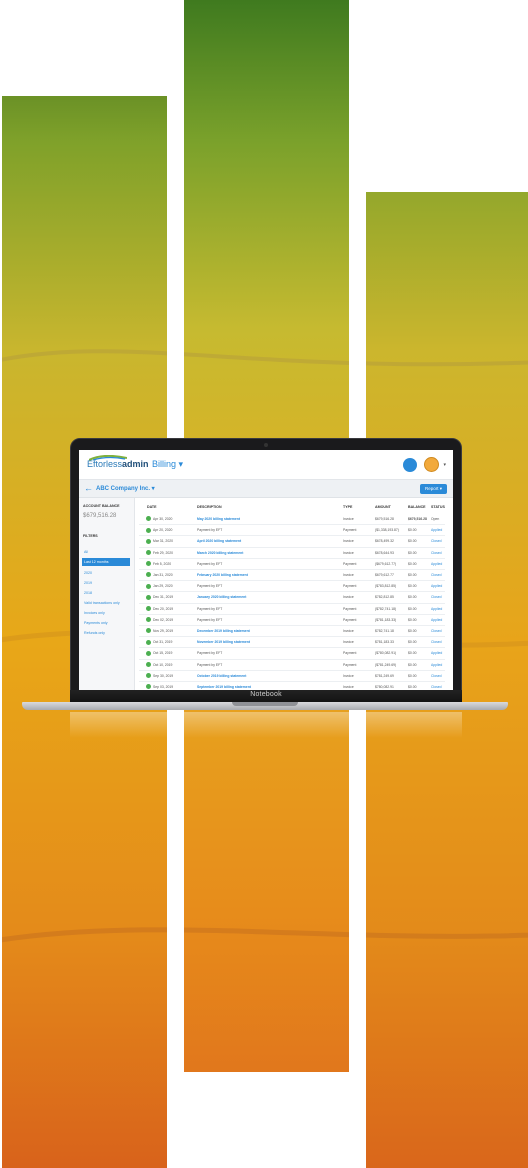  What do you see at coordinates (386, 586) in the screenshot?
I see `cell-amount: ($783,812.85)` at bounding box center [386, 586].